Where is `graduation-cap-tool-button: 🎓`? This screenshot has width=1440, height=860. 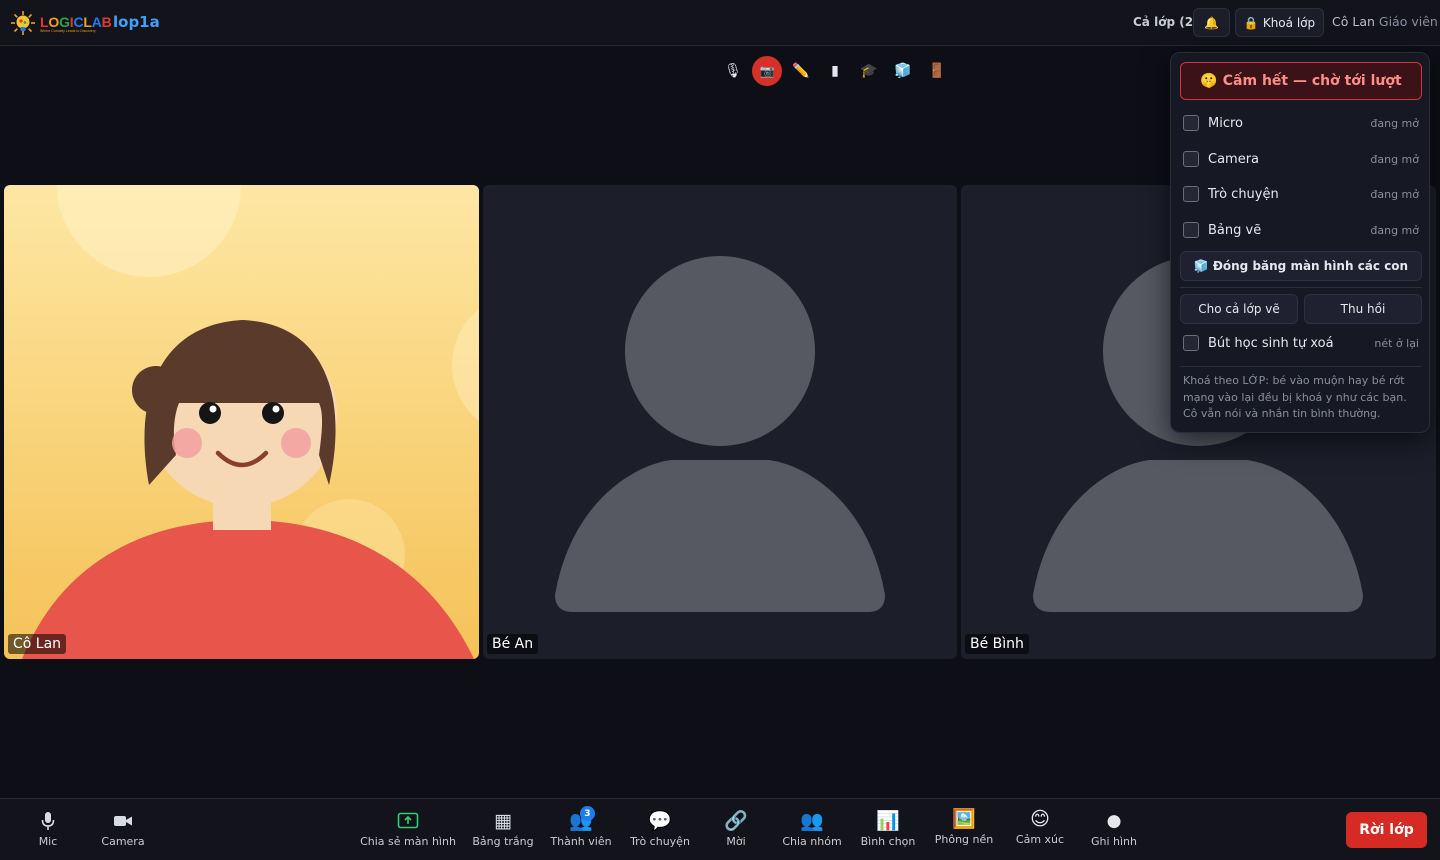 graduation-cap-tool-button: 🎓 is located at coordinates (869, 71).